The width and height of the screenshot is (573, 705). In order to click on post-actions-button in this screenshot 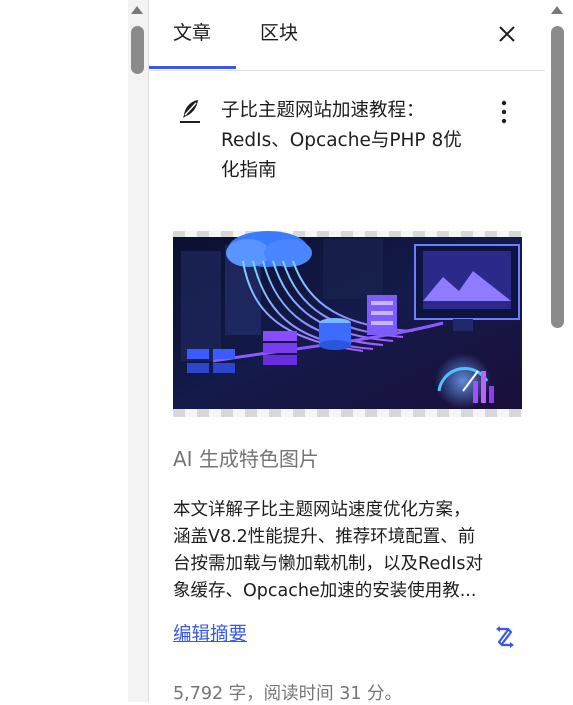, I will do `click(504, 112)`.